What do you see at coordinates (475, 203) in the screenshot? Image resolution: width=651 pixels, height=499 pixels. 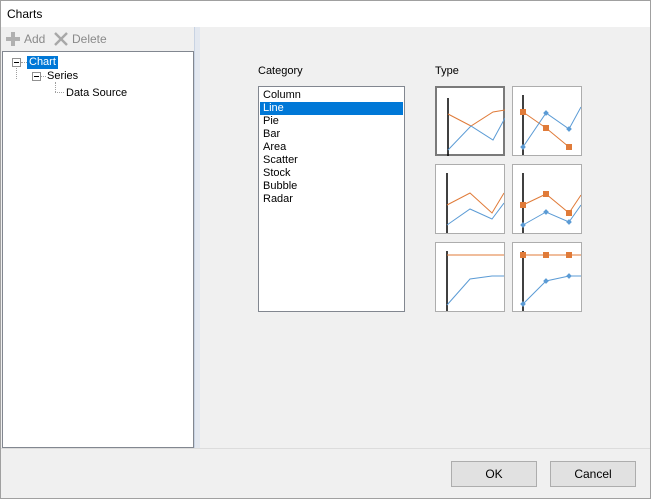 I see `stacked-line-chart-icon` at bounding box center [475, 203].